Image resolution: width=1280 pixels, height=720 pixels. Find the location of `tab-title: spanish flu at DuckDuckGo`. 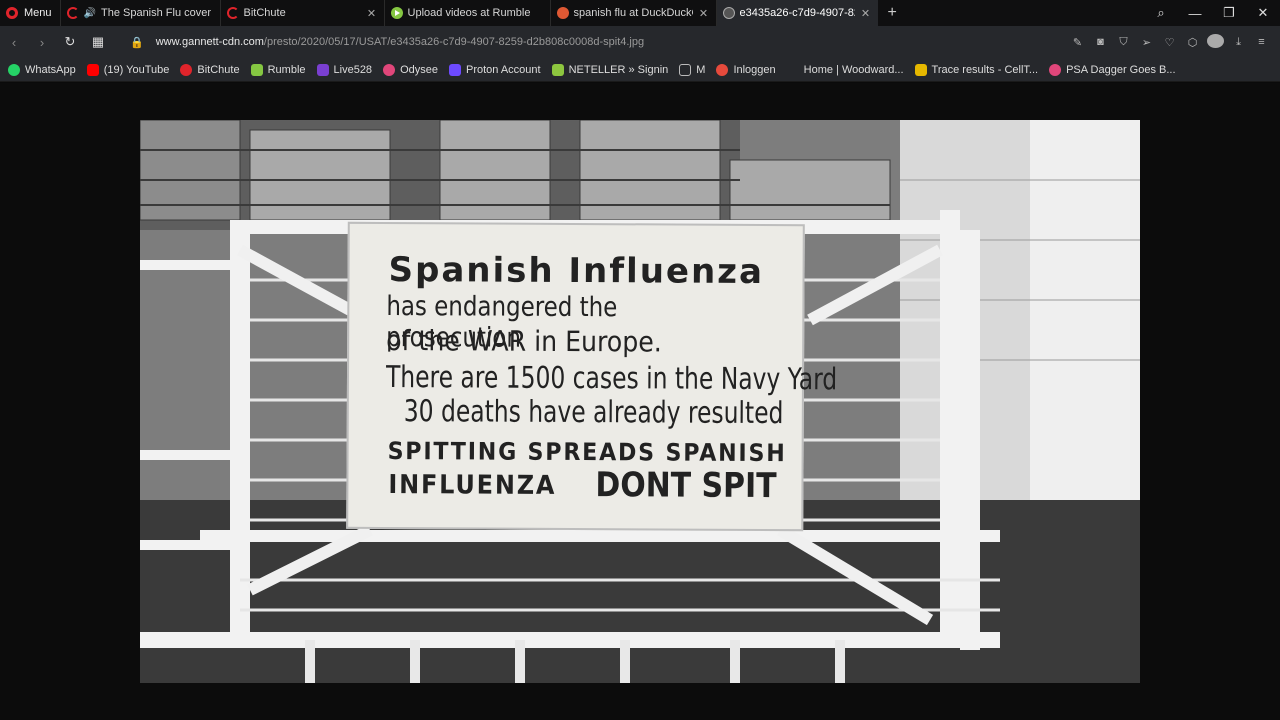

tab-title: spanish flu at DuckDuckGo is located at coordinates (633, 13).